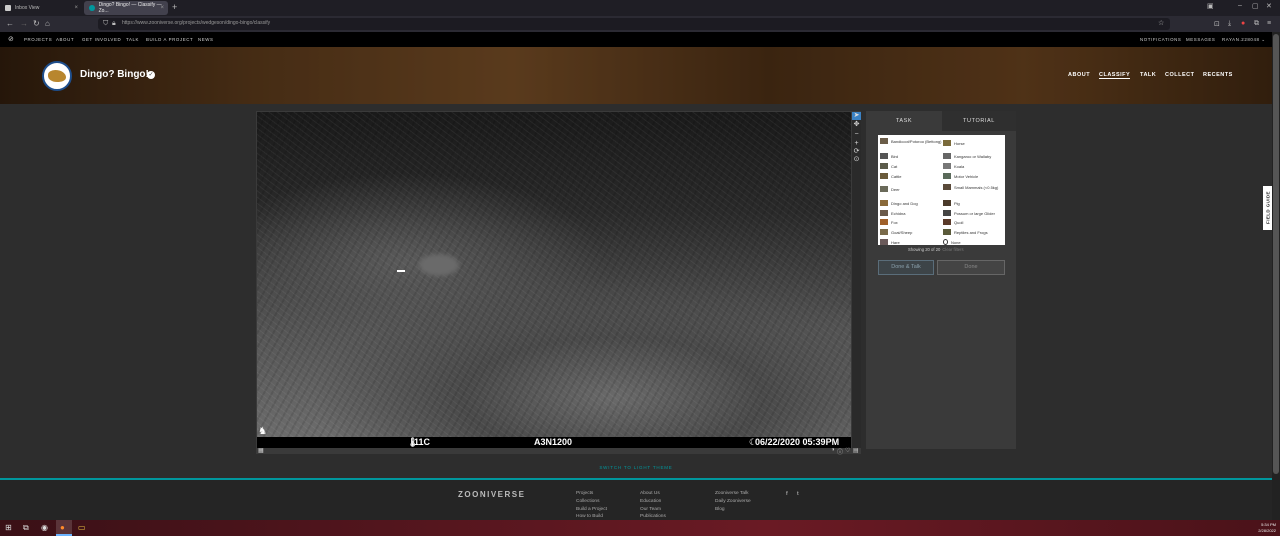 Image resolution: width=1280 pixels, height=536 pixels. What do you see at coordinates (1269, 23) in the screenshot?
I see `menu-icon: ≡` at bounding box center [1269, 23].